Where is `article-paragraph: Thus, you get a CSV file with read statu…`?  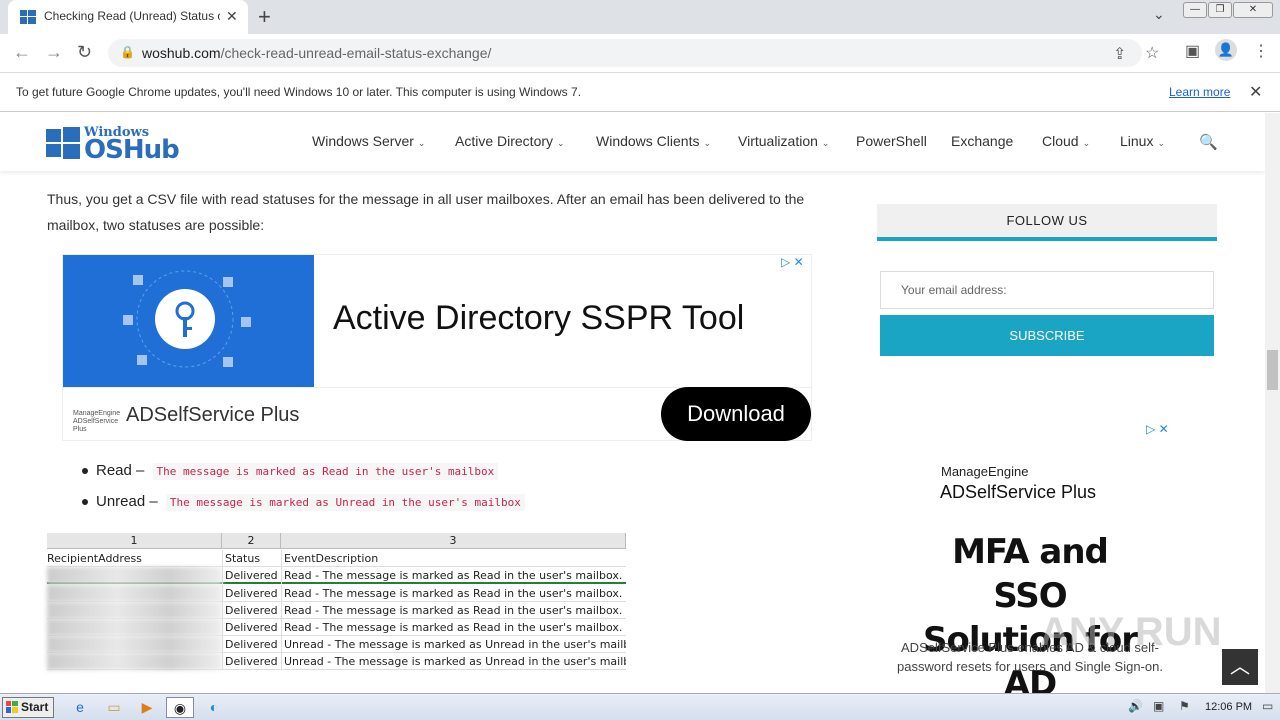 article-paragraph: Thus, you get a CSV file with read statu… is located at coordinates (426, 212).